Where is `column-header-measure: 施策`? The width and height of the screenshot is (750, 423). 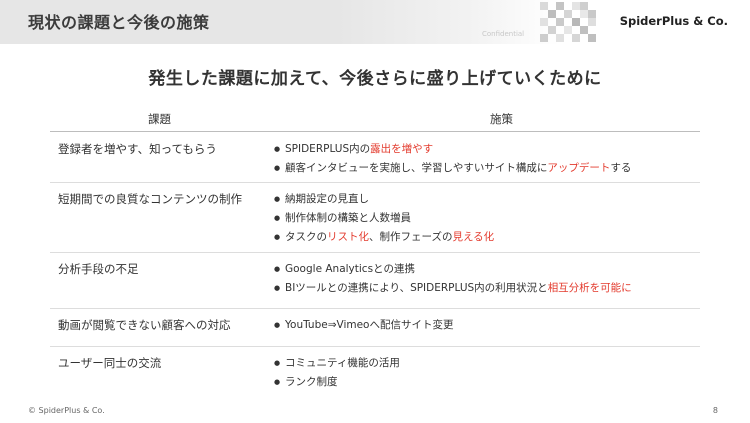
column-header-measure: 施策 is located at coordinates (501, 119).